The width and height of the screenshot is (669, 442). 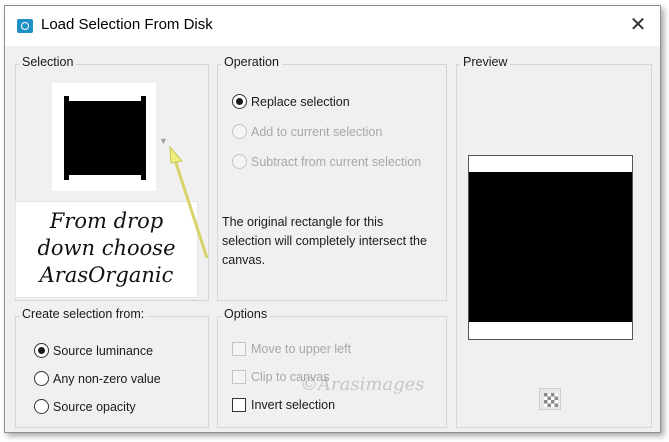 I want to click on radio-label: Subtract from current selection, so click(x=336, y=161).